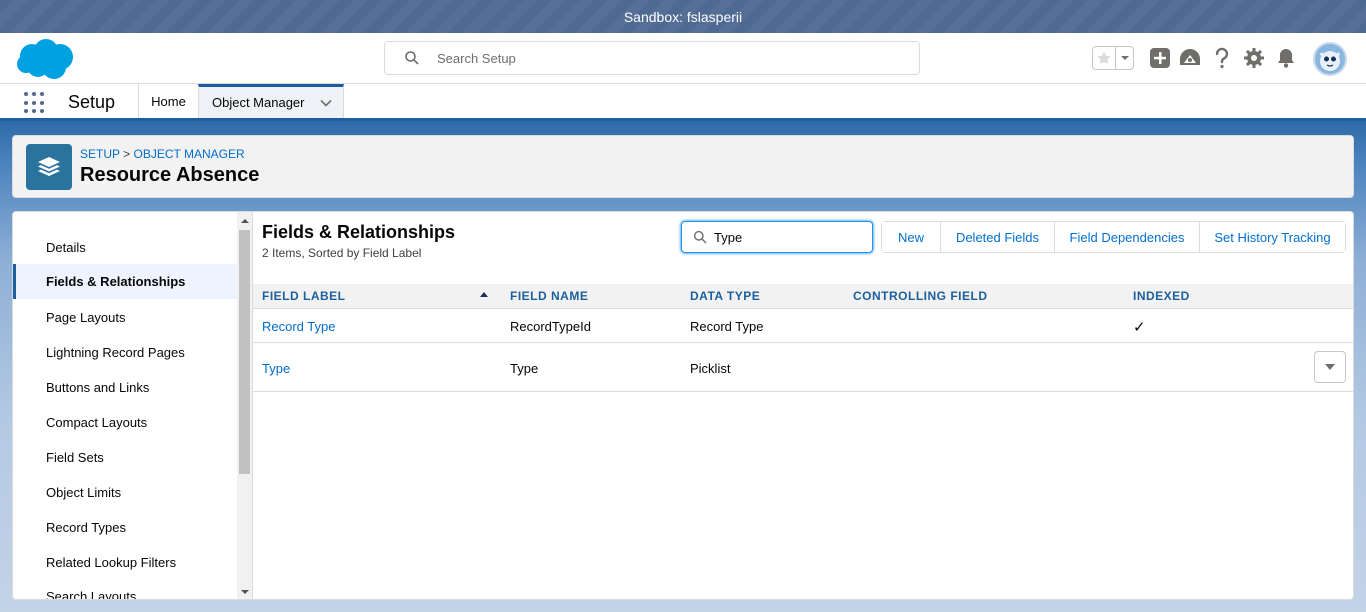 The width and height of the screenshot is (1366, 612). What do you see at coordinates (115, 352) in the screenshot?
I see `sidebar-item-label: Lightning Record Pages` at bounding box center [115, 352].